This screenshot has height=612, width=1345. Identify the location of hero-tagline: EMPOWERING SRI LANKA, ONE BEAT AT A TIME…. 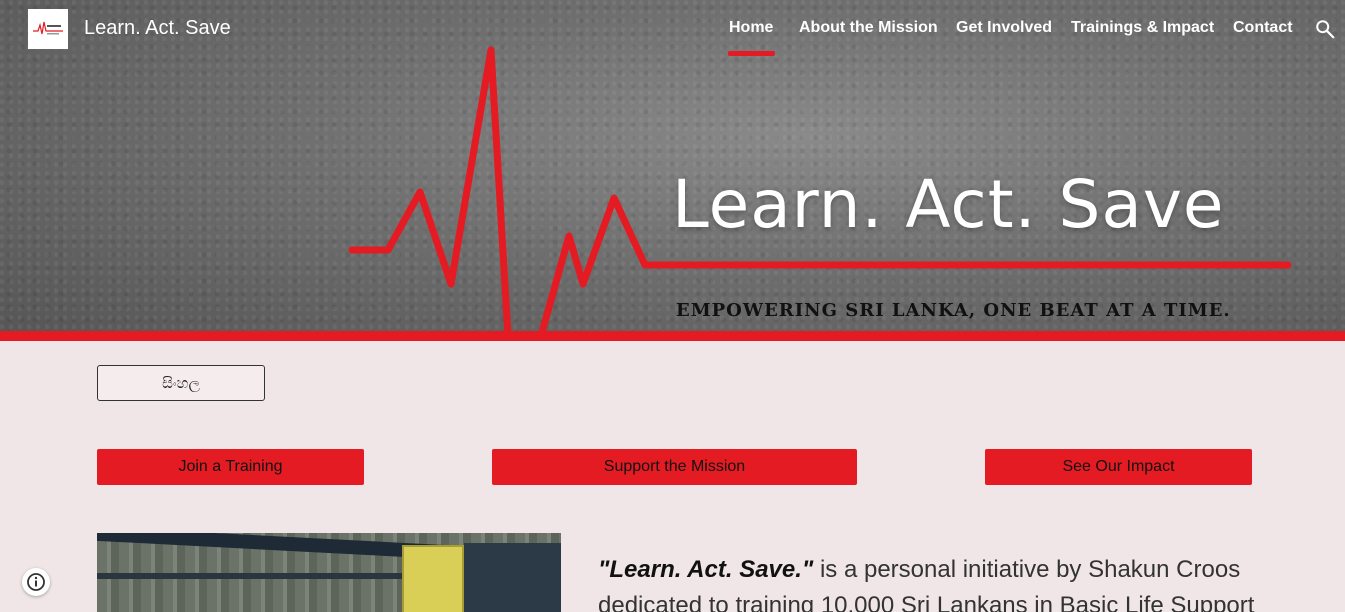
(953, 310).